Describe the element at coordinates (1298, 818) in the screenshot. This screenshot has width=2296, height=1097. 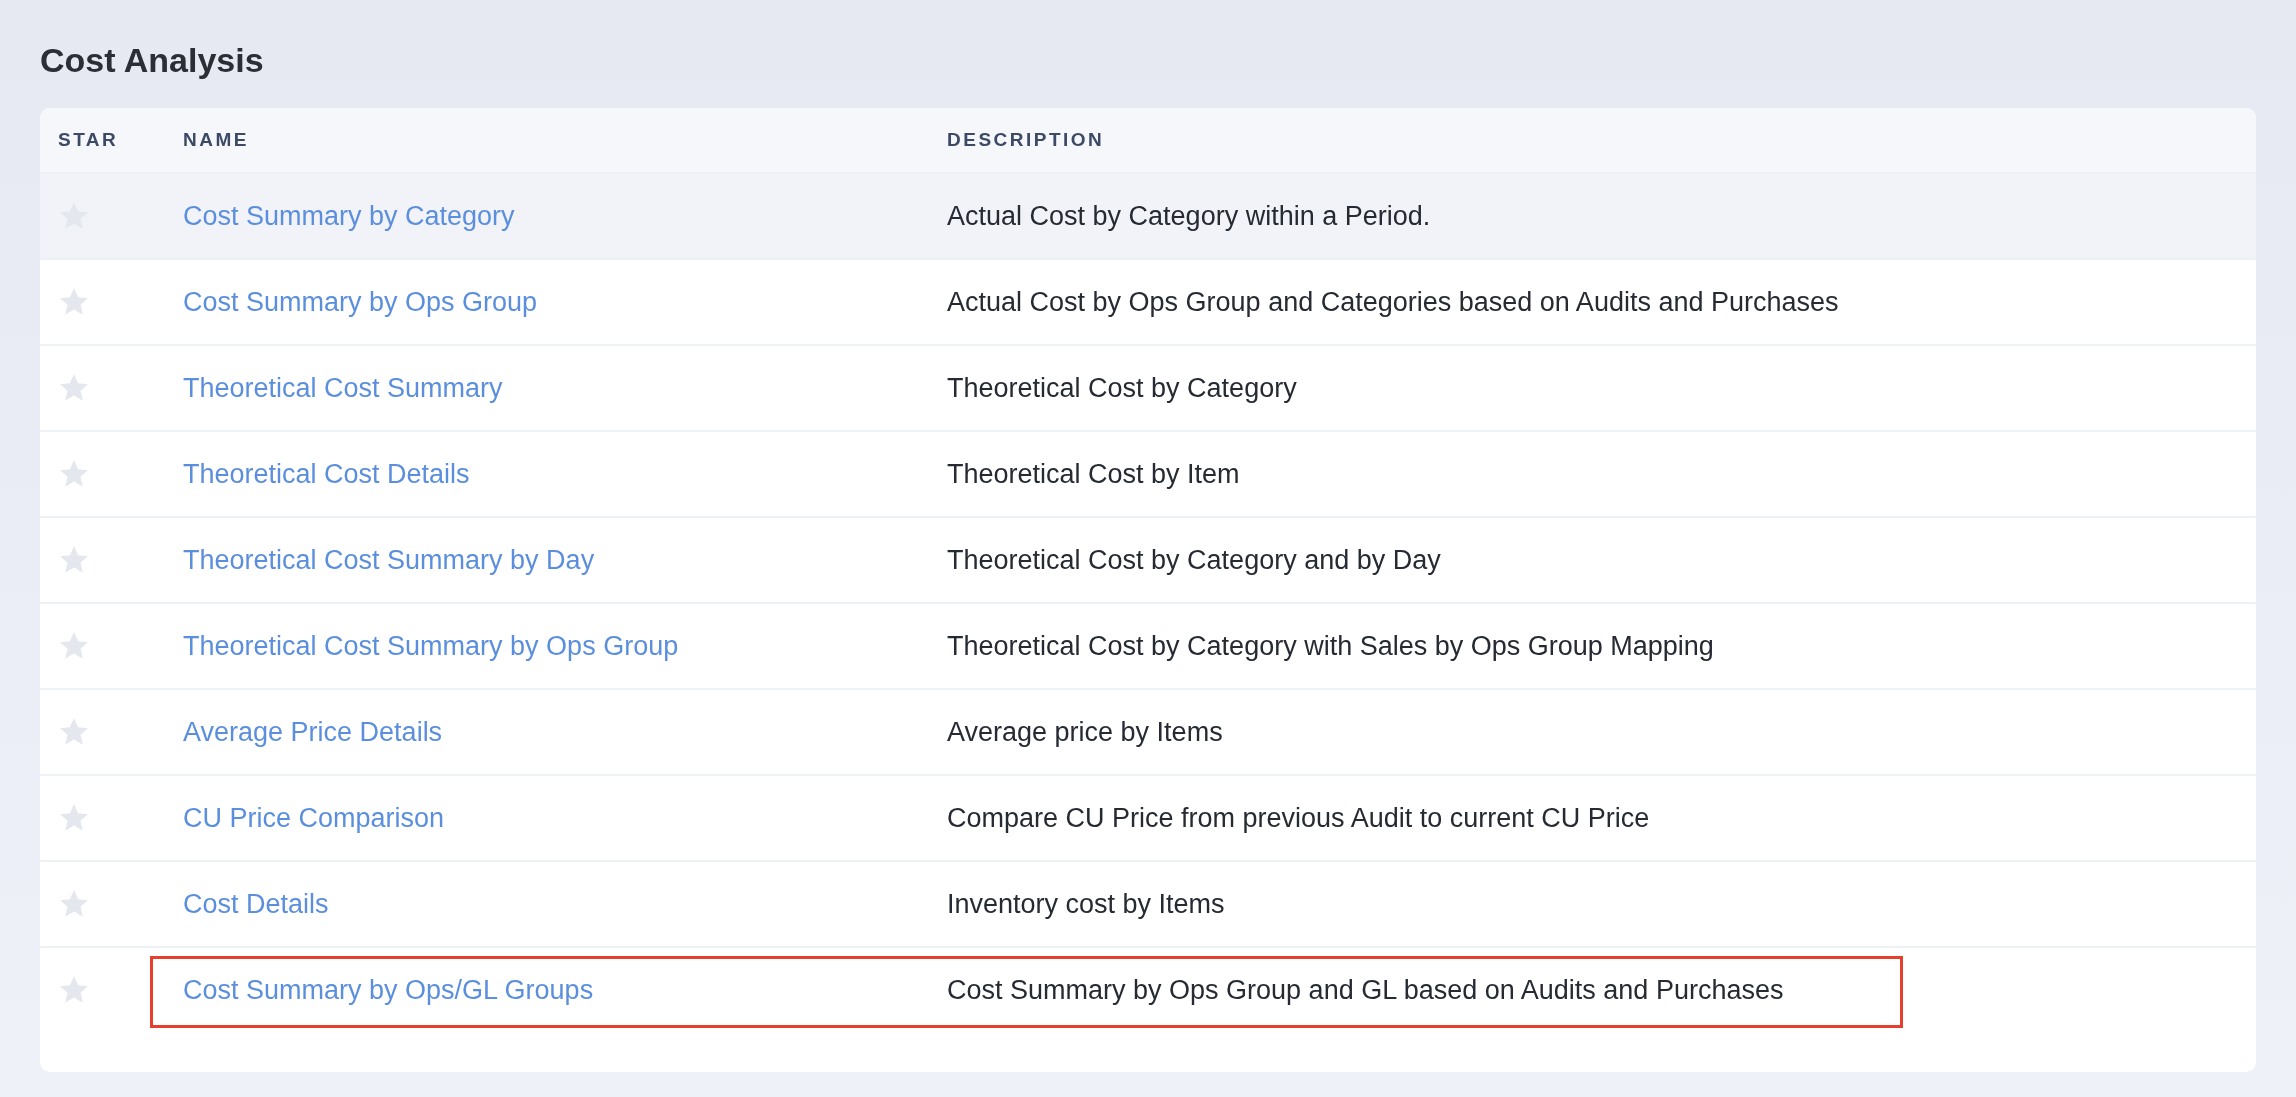
I see `report-description: Compare CU Price from previous Audit to current CU Price` at that location.